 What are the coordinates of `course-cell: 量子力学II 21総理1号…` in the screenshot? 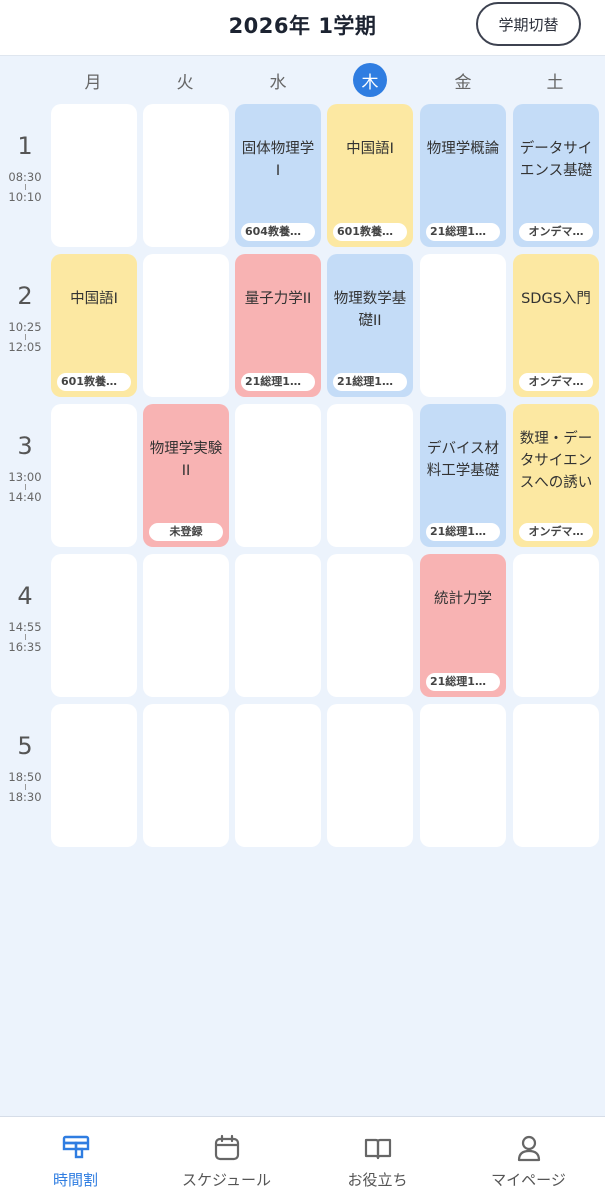 It's located at (278, 325).